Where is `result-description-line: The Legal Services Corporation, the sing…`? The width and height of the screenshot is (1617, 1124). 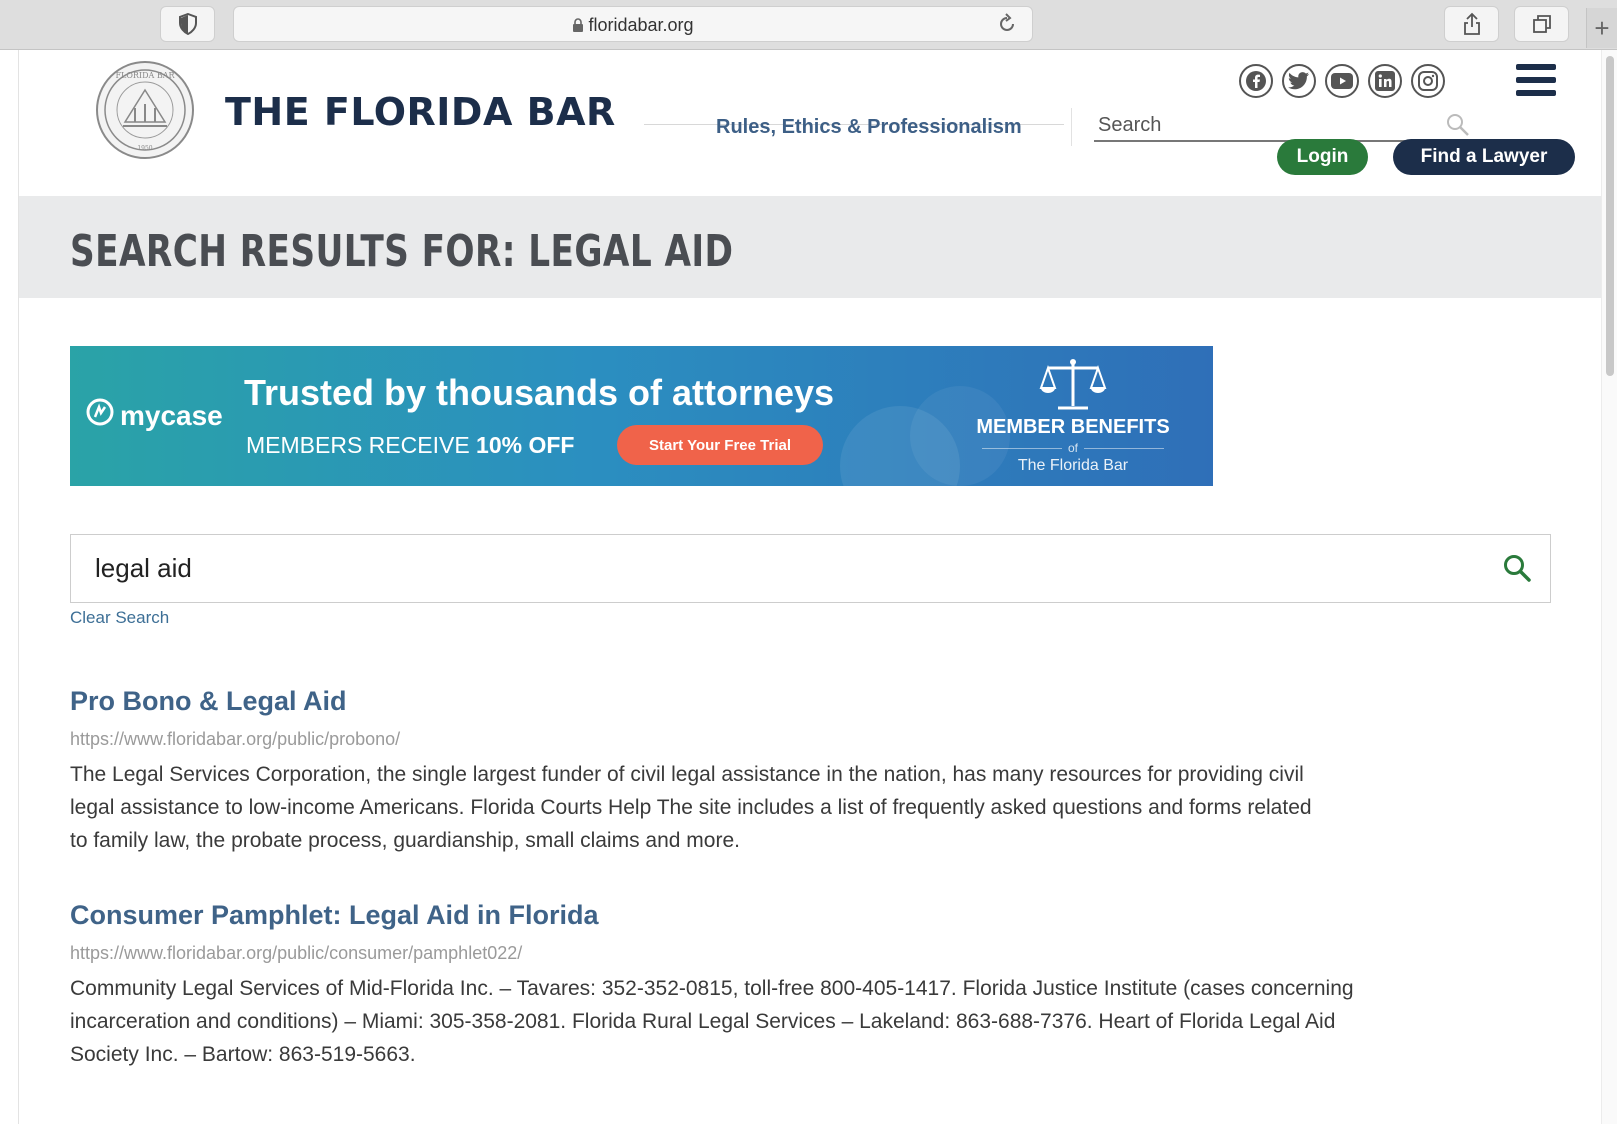
result-description-line: The Legal Services Corporation, the sing… is located at coordinates (687, 774).